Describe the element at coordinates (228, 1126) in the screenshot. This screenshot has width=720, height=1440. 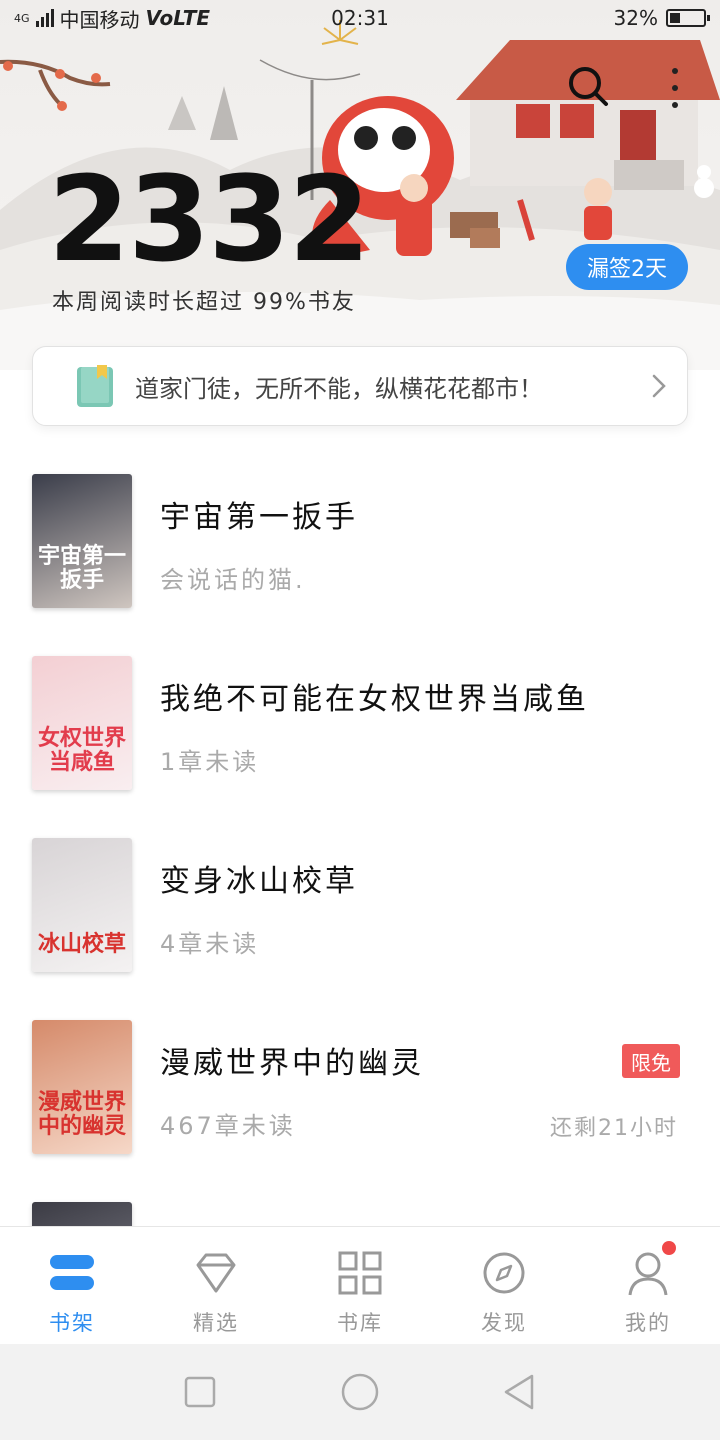
I see `unread-chapters: 467章未读` at that location.